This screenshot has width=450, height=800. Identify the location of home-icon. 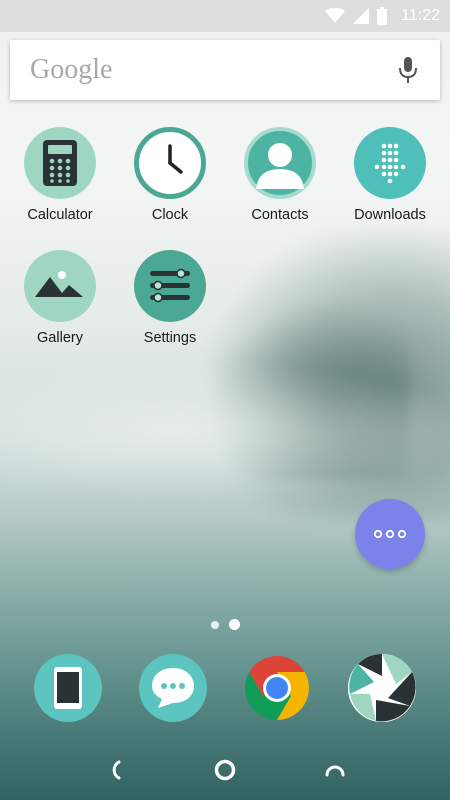
(225, 770).